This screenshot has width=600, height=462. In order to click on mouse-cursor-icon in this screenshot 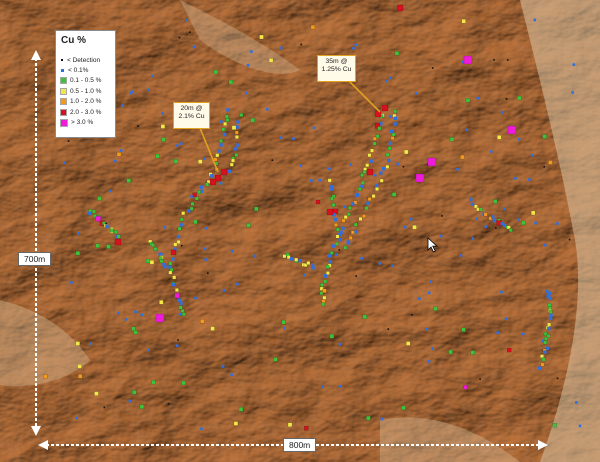, I will do `click(433, 245)`.